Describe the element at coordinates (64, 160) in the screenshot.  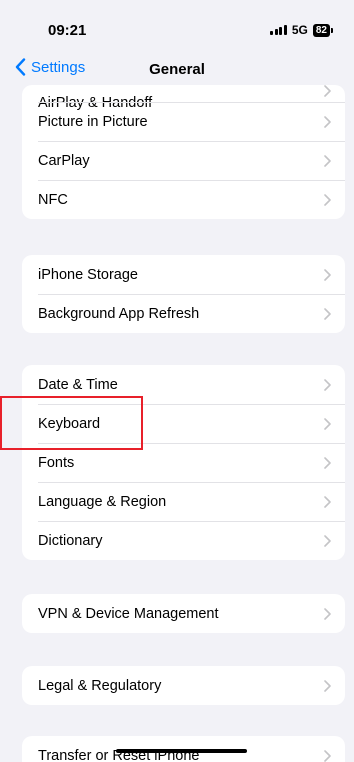
I see `row-label: CarPlay` at that location.